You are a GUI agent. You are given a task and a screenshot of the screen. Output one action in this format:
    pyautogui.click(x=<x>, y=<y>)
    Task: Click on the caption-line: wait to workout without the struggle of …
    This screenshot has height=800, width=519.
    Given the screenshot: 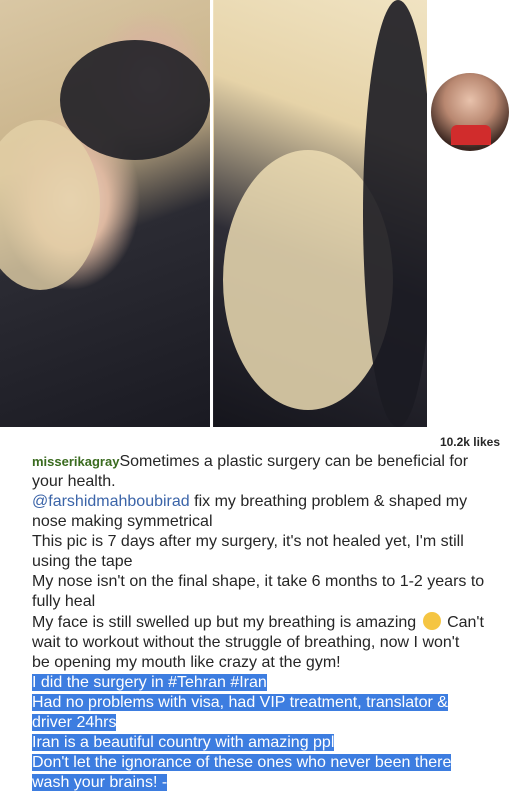 What is the action you would take?
    pyautogui.click(x=246, y=642)
    